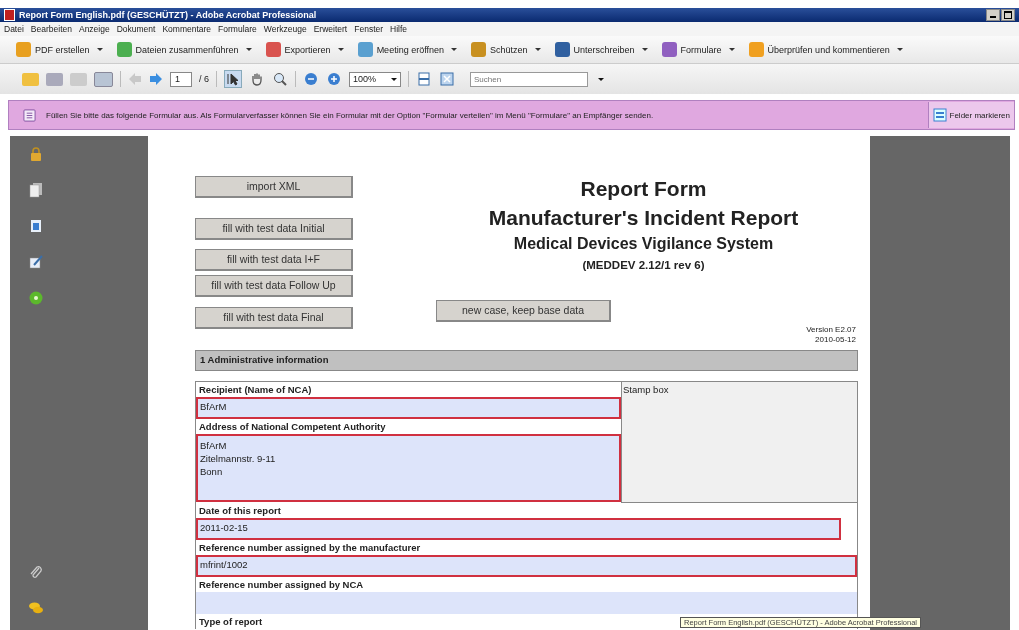 This screenshot has height=630, width=1019. I want to click on zoom-icon, so click(280, 79).